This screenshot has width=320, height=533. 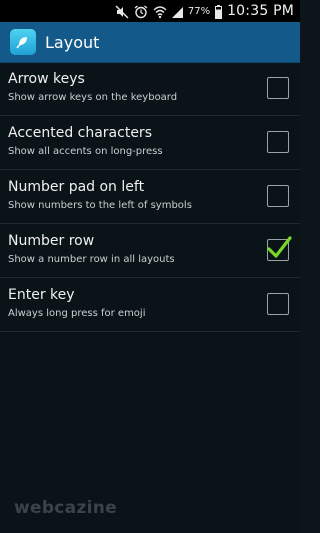 I want to click on setting-title: Number pad on left, so click(x=76, y=187).